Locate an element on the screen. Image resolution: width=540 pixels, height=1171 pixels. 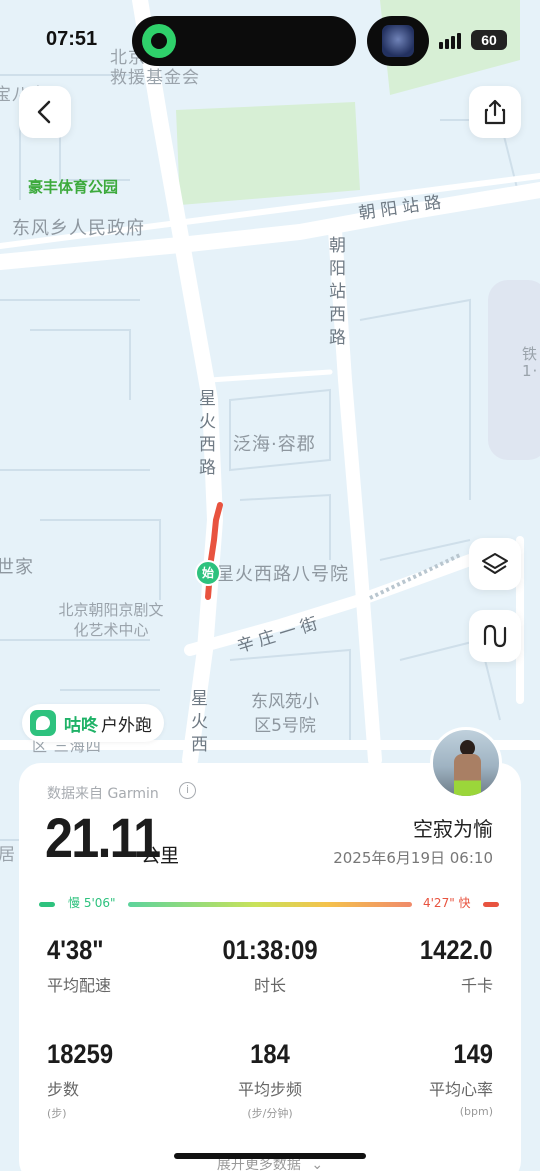
pace-fast-marker is located at coordinates (491, 904).